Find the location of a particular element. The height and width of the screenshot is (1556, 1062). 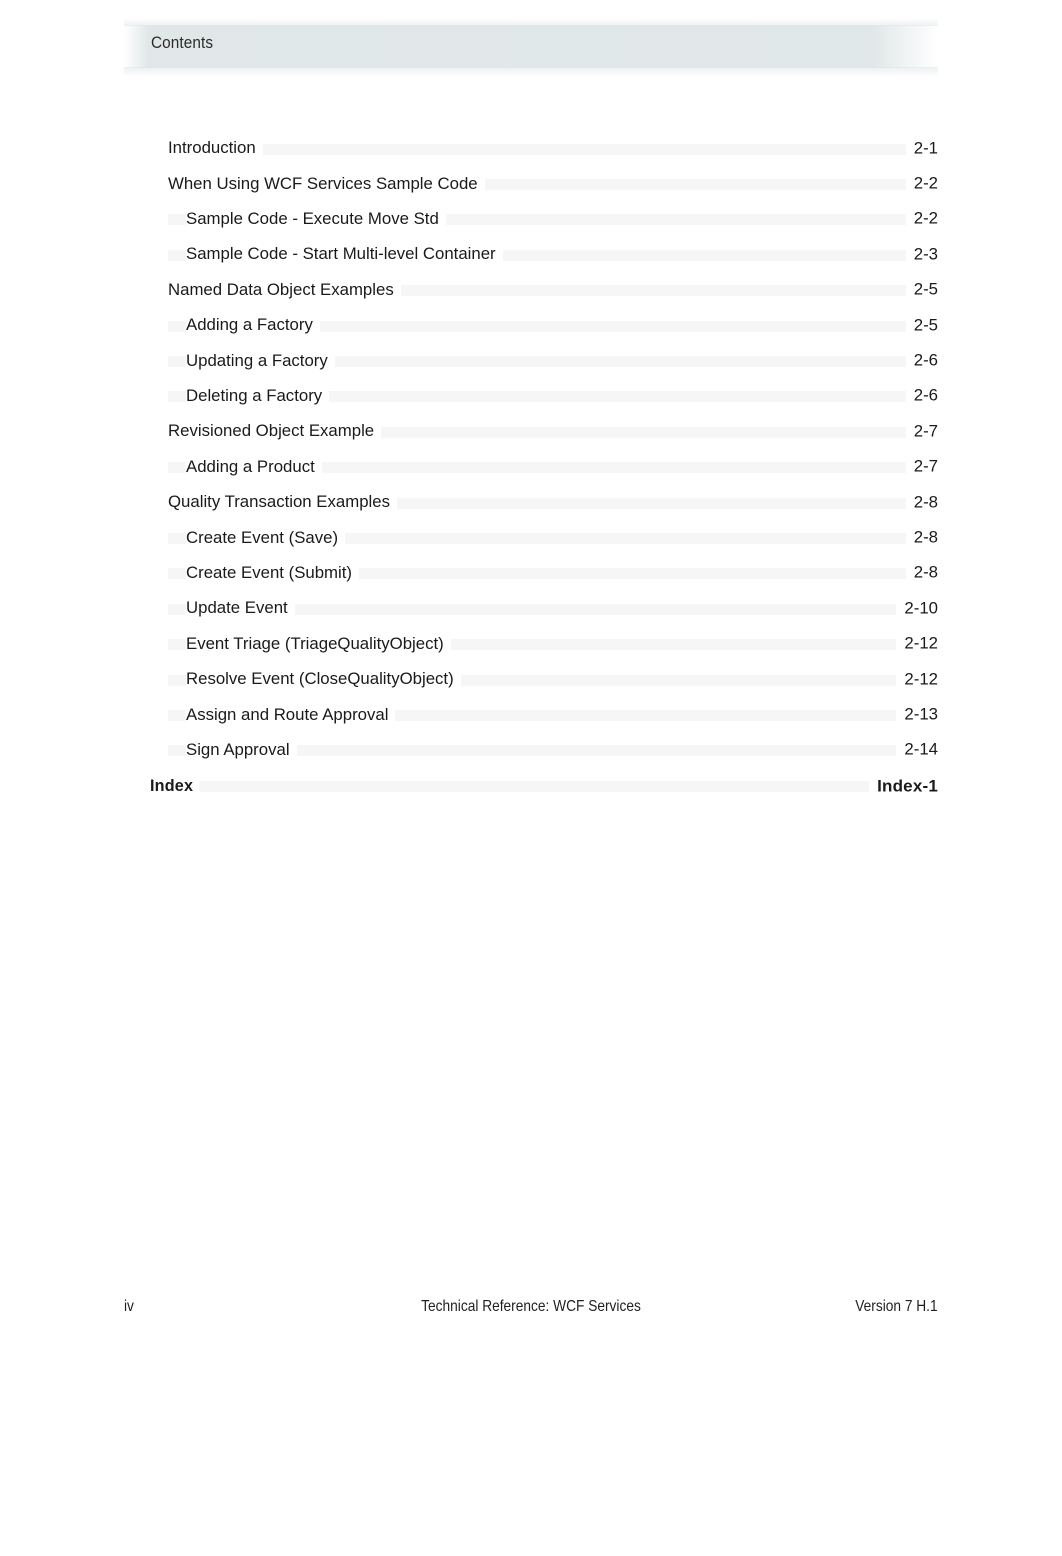

toc-entry-label: Introduction is located at coordinates (215, 148).